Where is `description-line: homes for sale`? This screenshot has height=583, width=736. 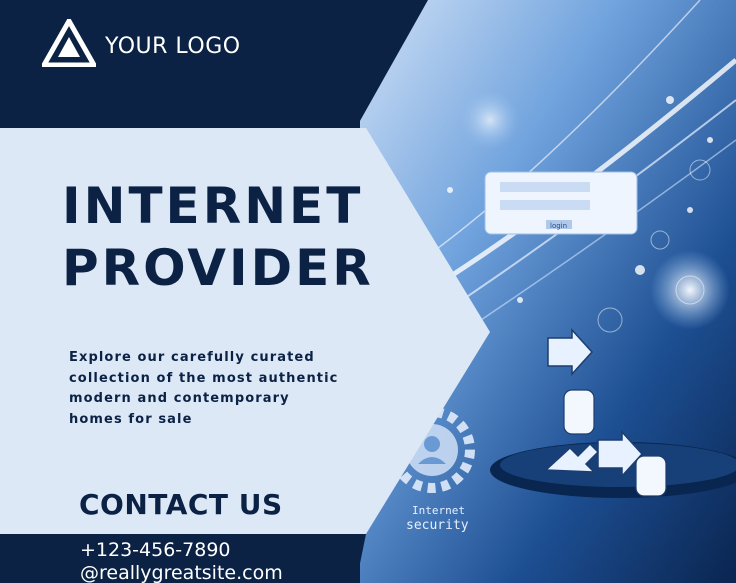
description-line: homes for sale is located at coordinates (131, 419).